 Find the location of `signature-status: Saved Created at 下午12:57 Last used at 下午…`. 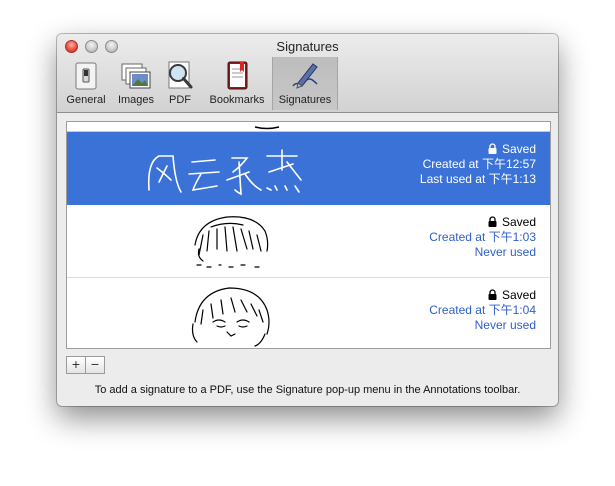

signature-status: Saved Created at 下午12:57 Last used at 下午… is located at coordinates (478, 164).